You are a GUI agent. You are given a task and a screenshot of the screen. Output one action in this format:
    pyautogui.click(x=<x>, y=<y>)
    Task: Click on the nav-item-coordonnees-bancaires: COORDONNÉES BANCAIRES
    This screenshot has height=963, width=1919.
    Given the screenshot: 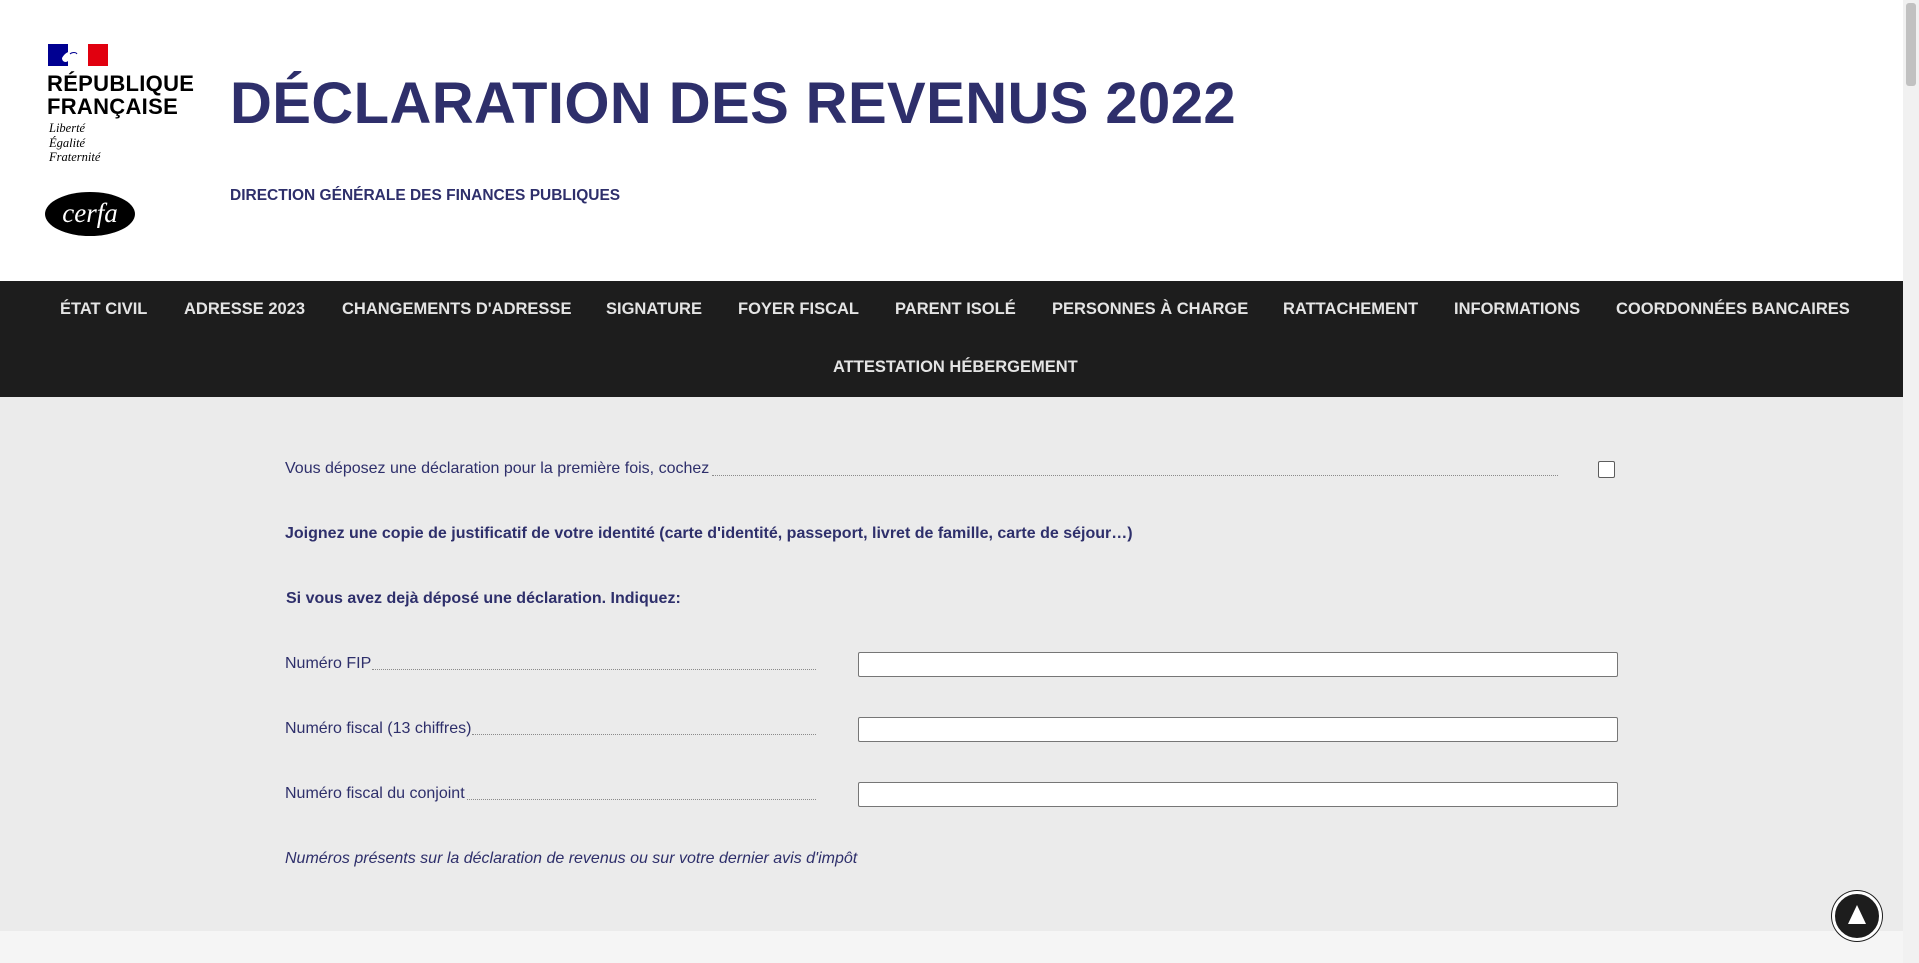 What is the action you would take?
    pyautogui.click(x=1733, y=309)
    